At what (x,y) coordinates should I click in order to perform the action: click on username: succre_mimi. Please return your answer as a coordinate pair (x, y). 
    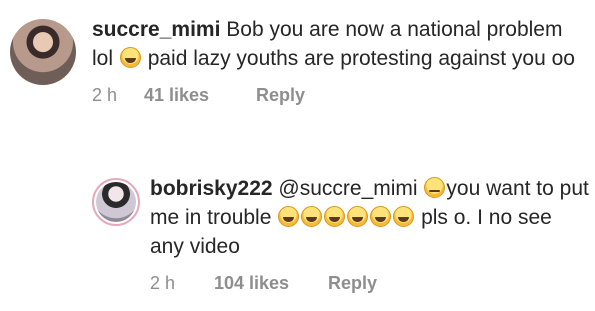
    Looking at the image, I should click on (156, 29).